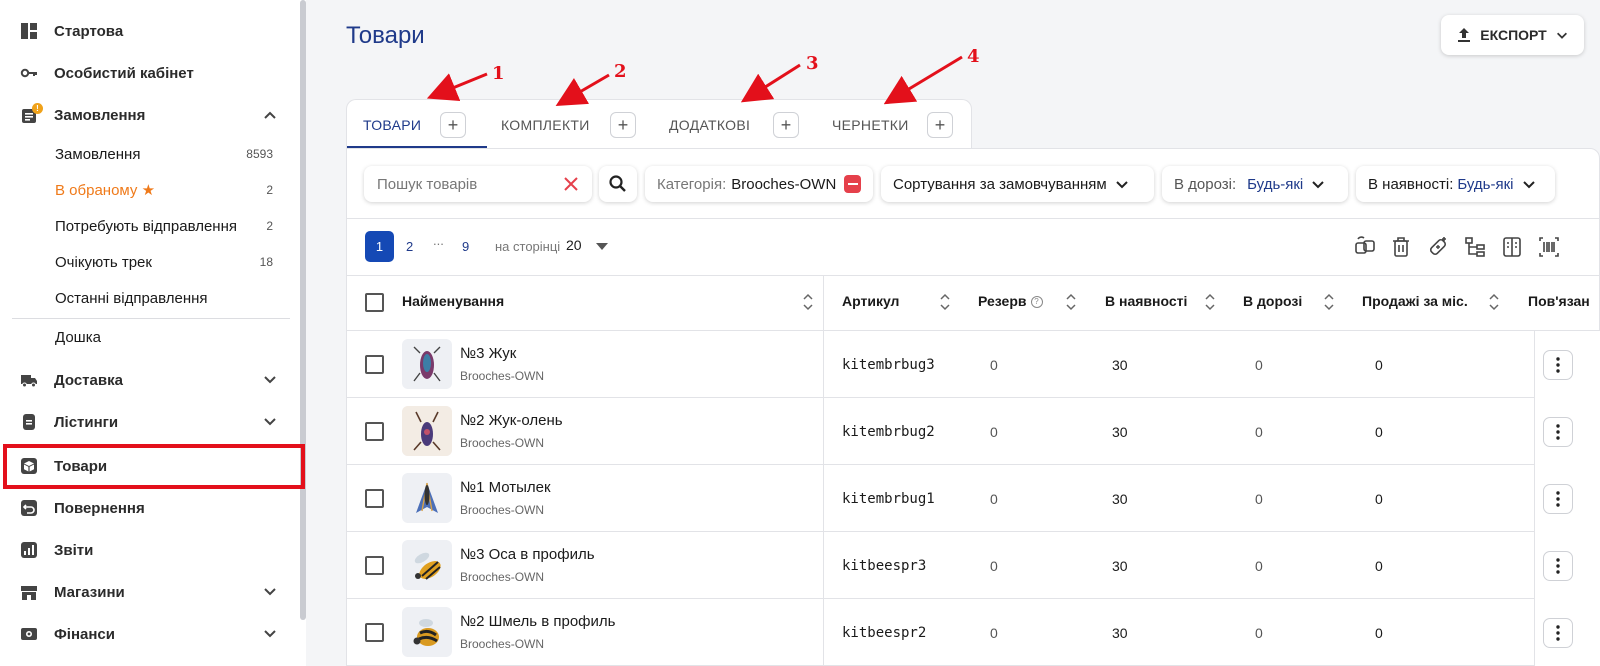 The height and width of the screenshot is (666, 1600). Describe the element at coordinates (99, 508) in the screenshot. I see `sidebar-item-label: Повернення` at that location.